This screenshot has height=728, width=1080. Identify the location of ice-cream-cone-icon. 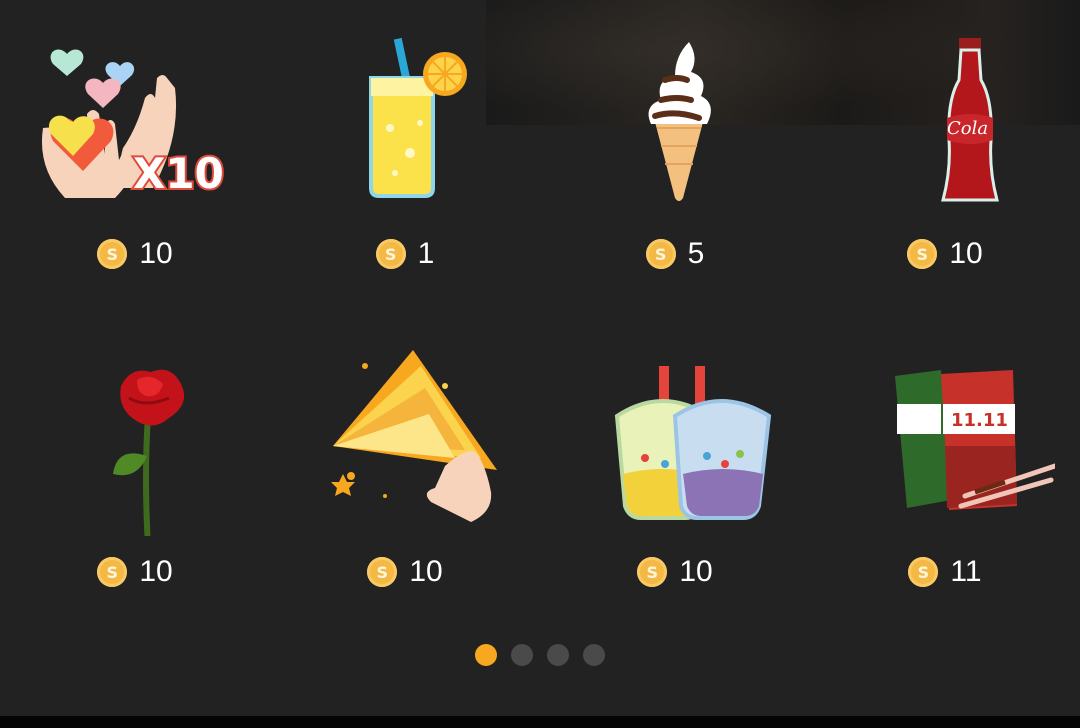
(675, 123).